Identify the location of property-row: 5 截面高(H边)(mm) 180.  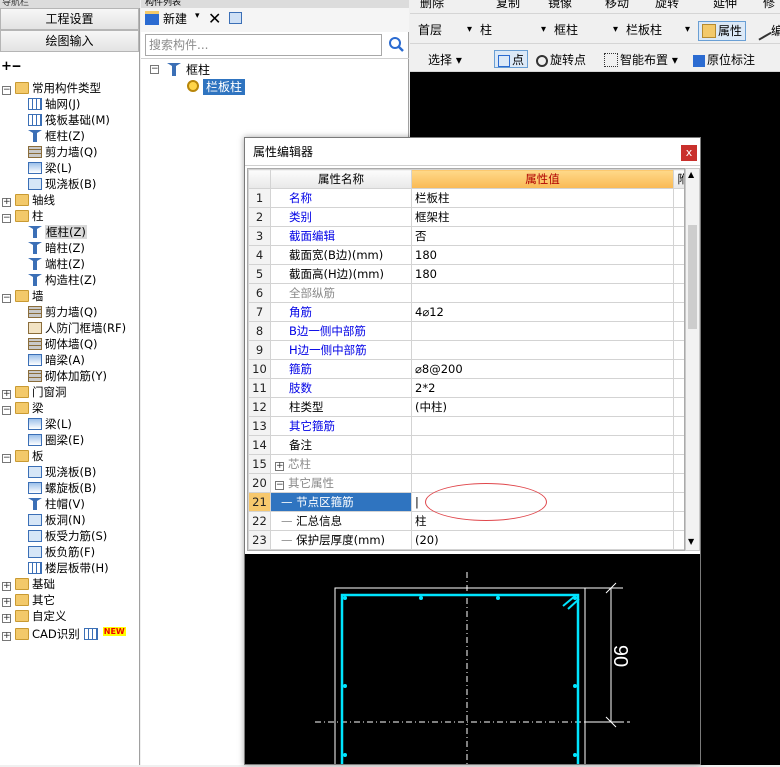
(466, 274).